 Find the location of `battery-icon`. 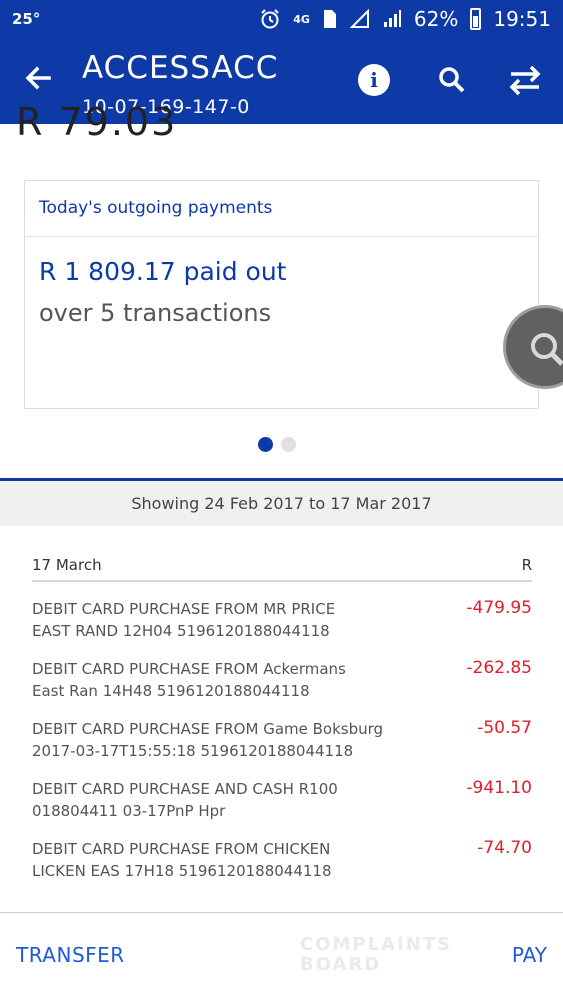

battery-icon is located at coordinates (476, 19).